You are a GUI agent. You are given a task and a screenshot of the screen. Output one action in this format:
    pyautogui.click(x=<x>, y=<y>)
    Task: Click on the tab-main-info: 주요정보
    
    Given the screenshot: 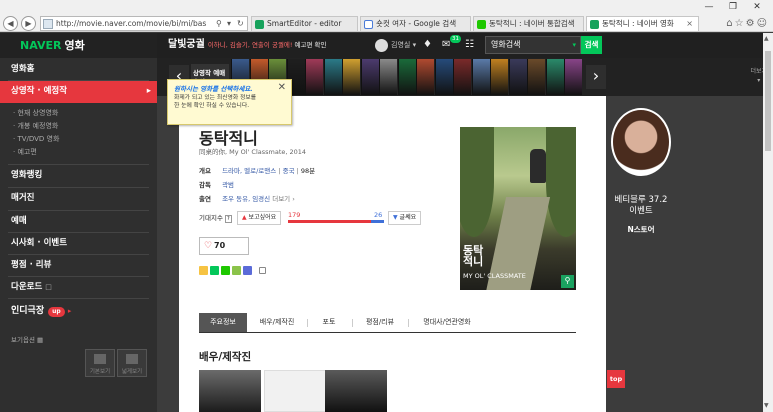 What is the action you would take?
    pyautogui.click(x=223, y=322)
    